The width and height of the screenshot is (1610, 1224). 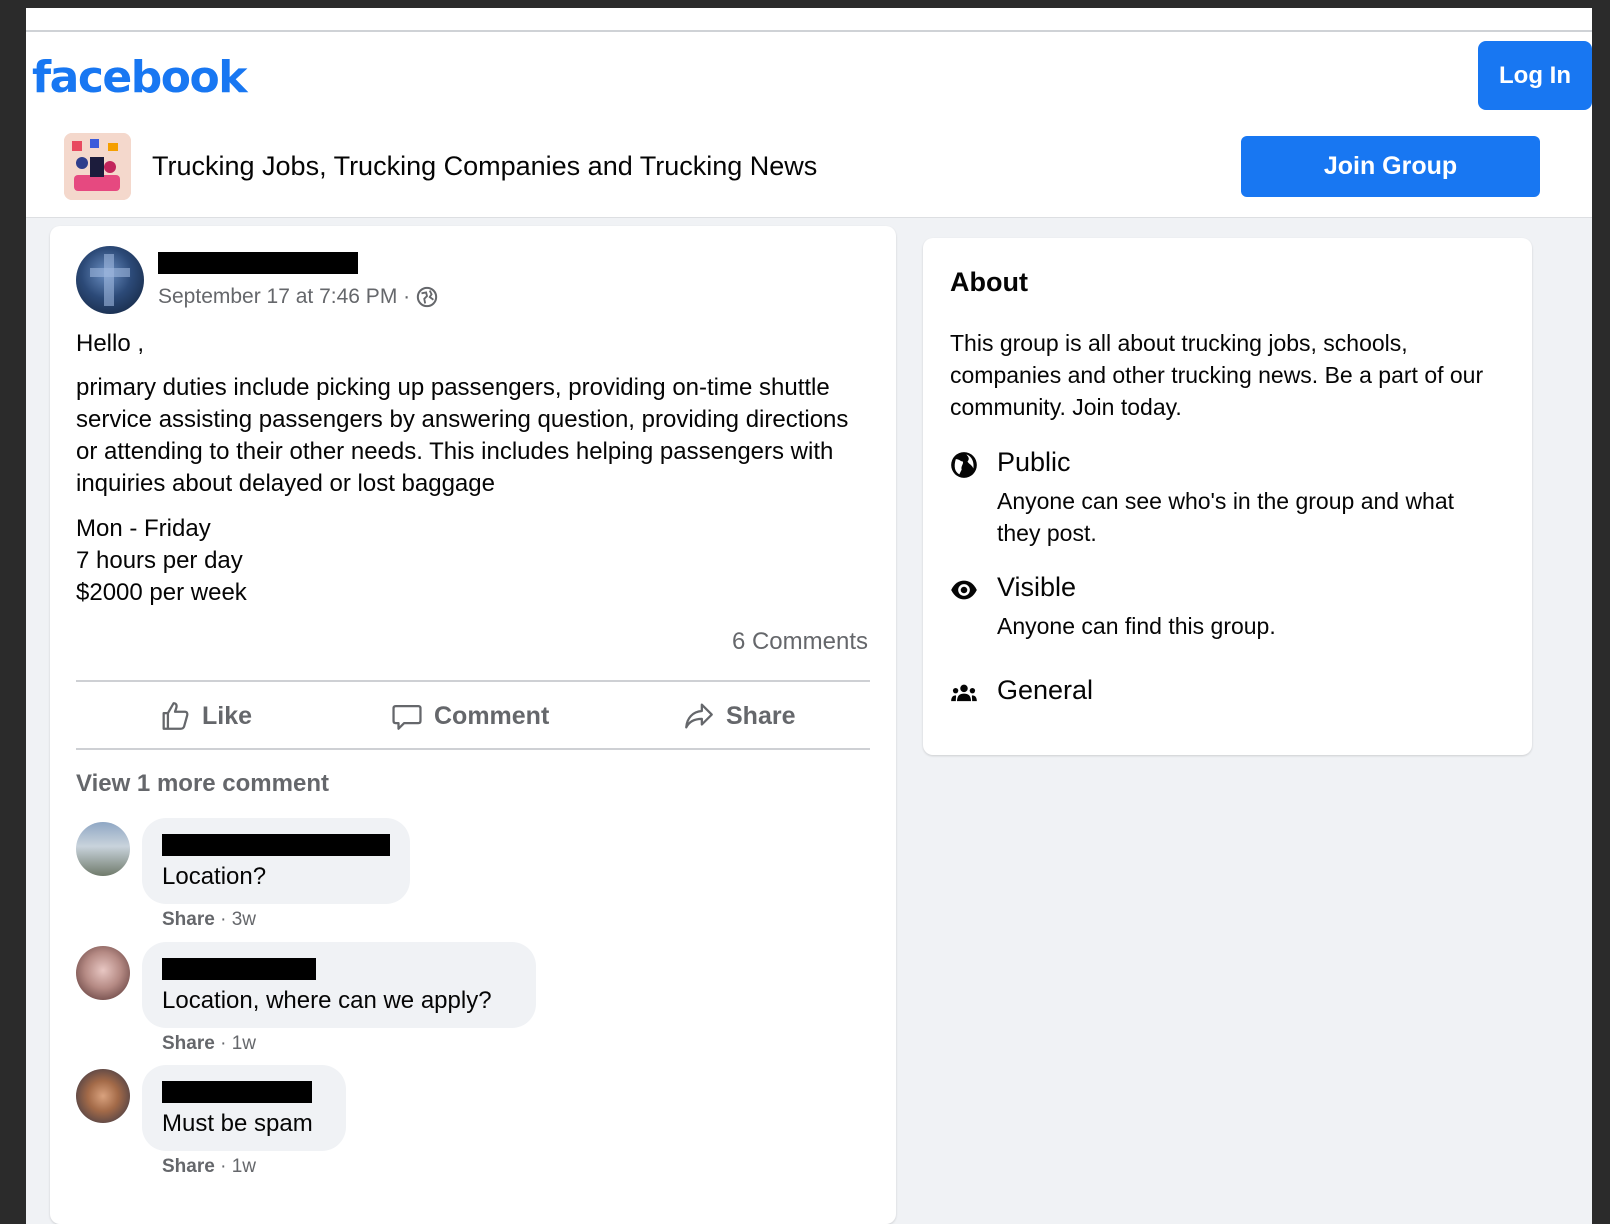 What do you see at coordinates (214, 876) in the screenshot?
I see `comment-text: Location?` at bounding box center [214, 876].